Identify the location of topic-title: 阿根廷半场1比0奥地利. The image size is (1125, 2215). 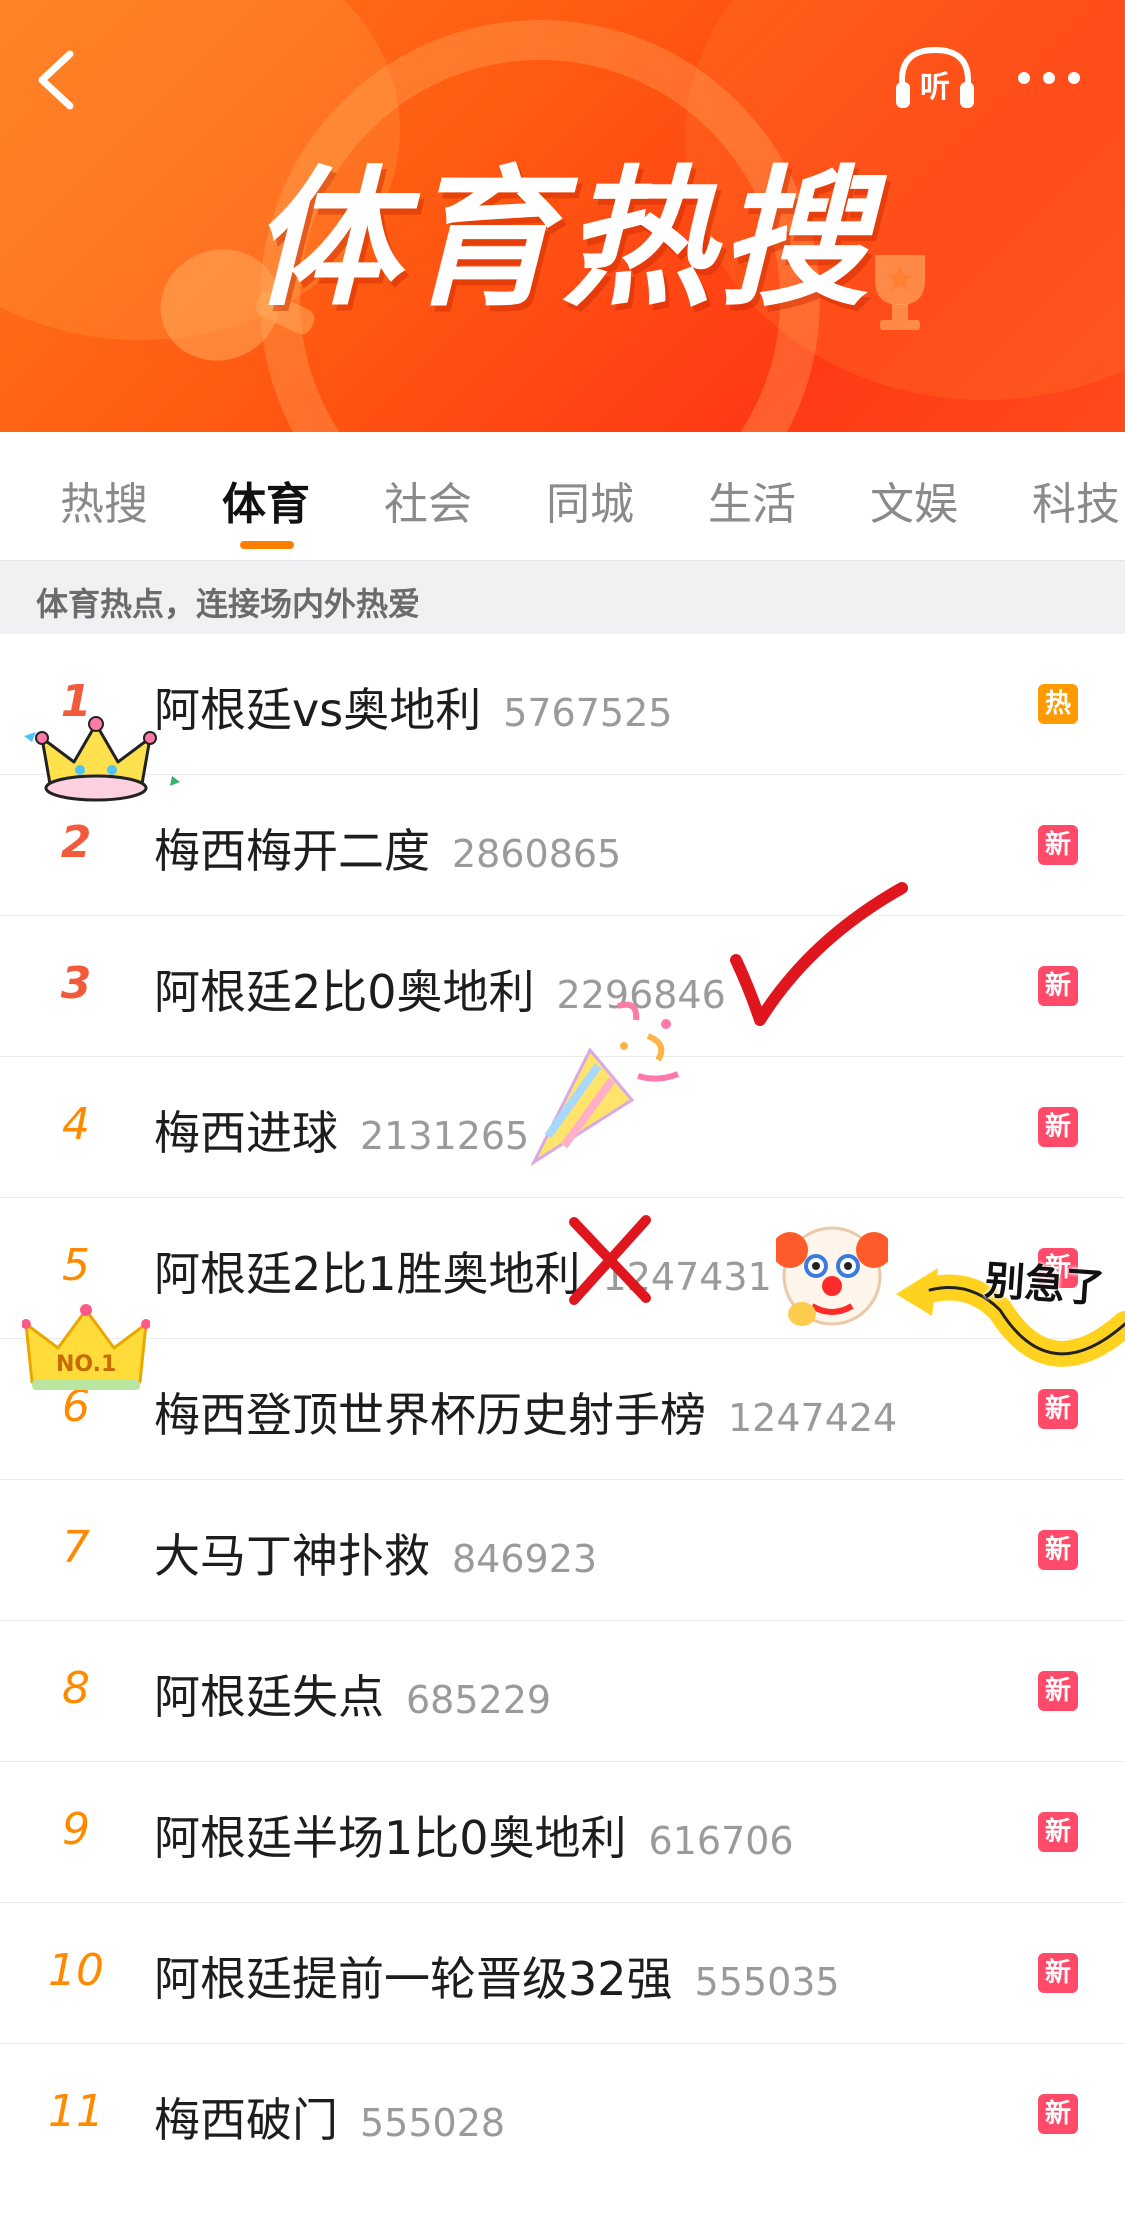
(390, 1838).